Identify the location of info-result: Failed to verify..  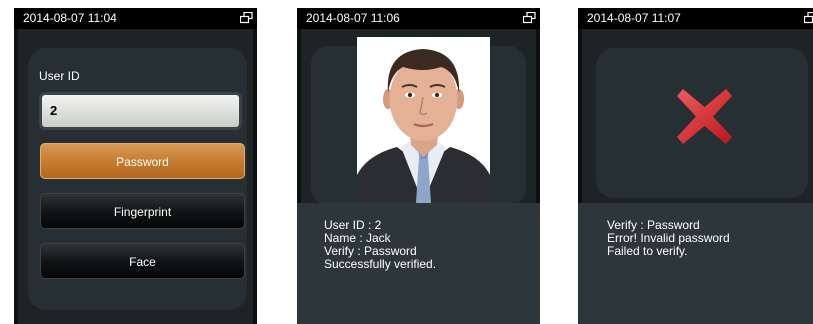
(647, 251).